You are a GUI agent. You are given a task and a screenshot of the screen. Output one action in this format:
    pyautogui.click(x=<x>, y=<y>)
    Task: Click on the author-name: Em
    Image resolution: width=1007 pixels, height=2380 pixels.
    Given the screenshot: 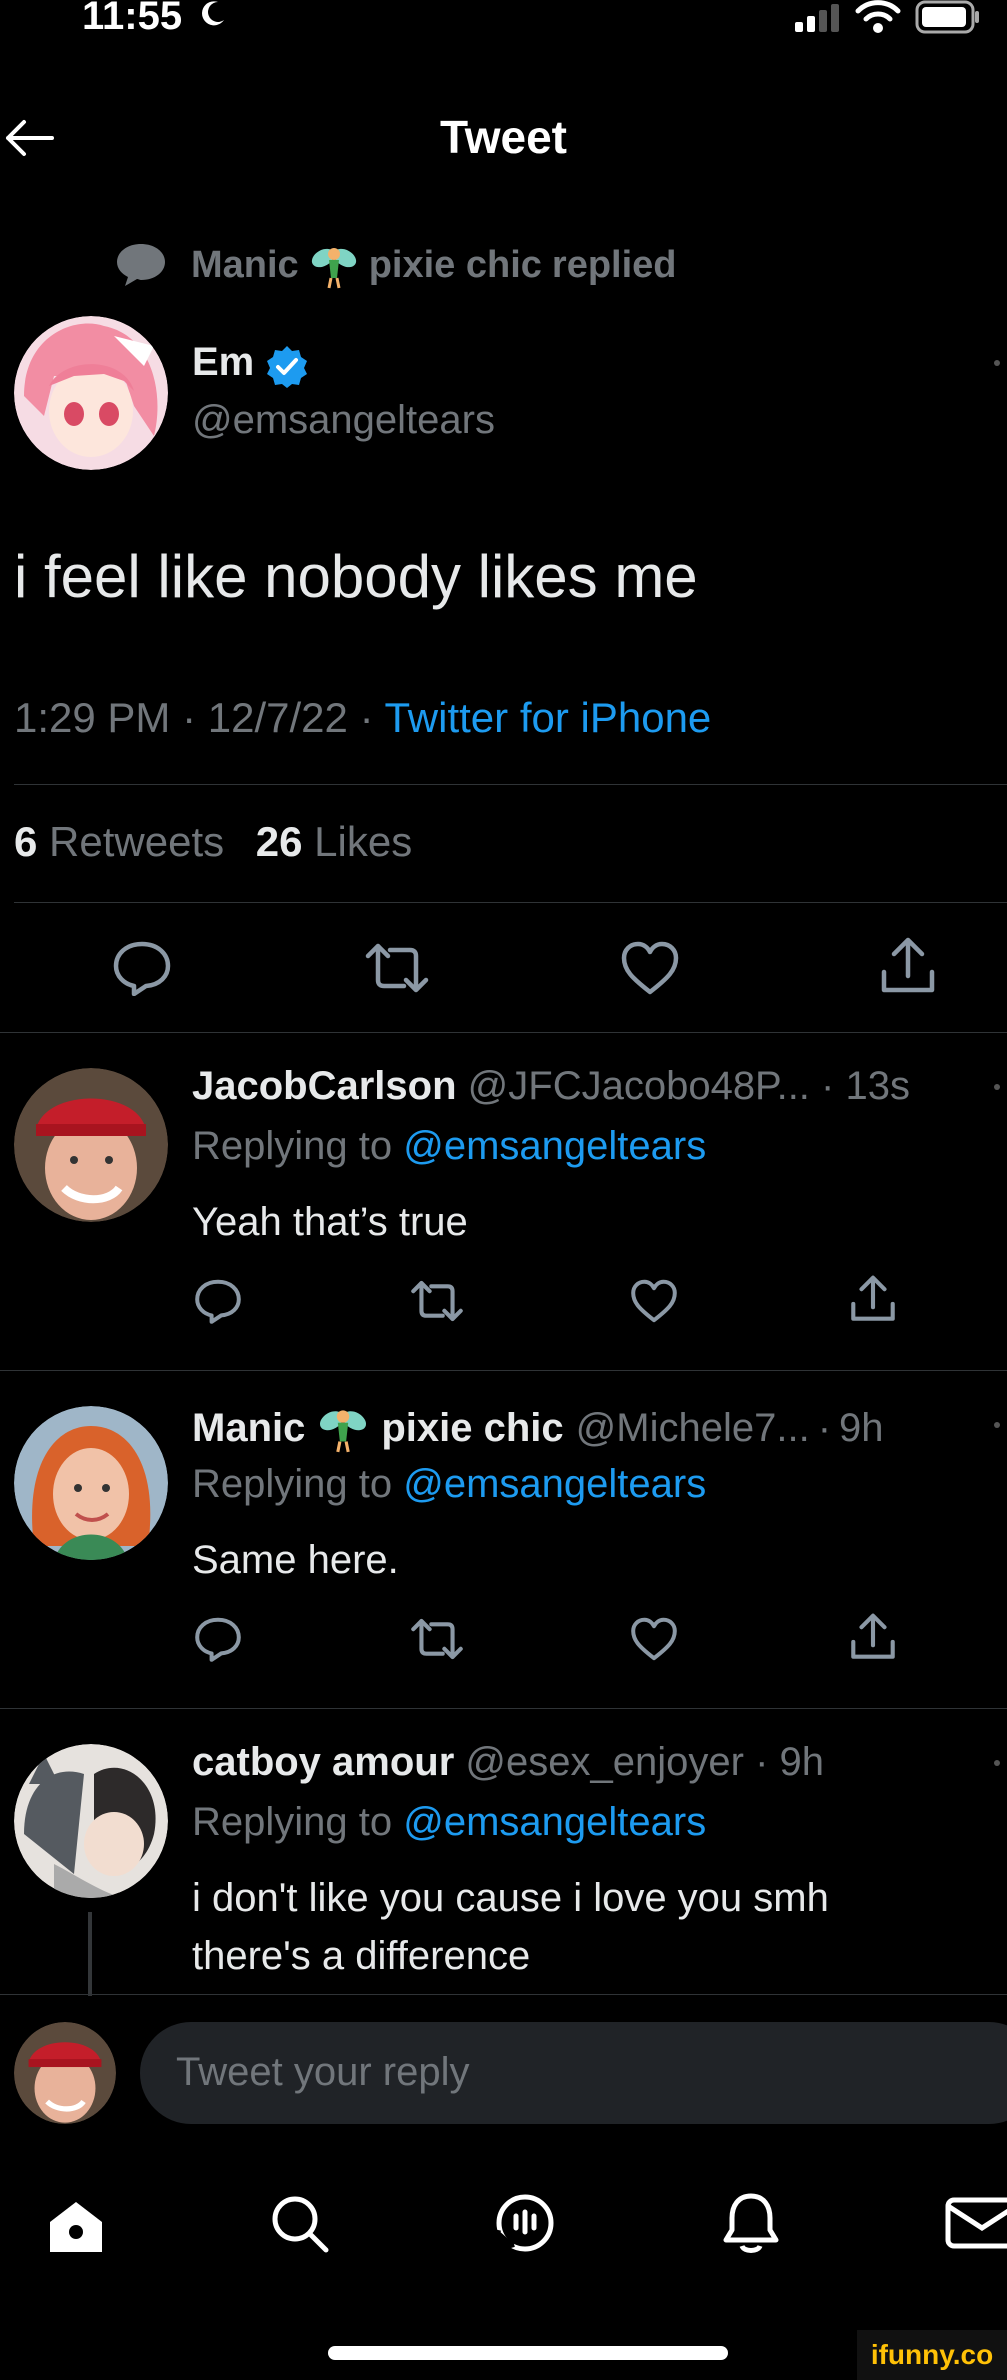 What is the action you would take?
    pyautogui.click(x=223, y=362)
    